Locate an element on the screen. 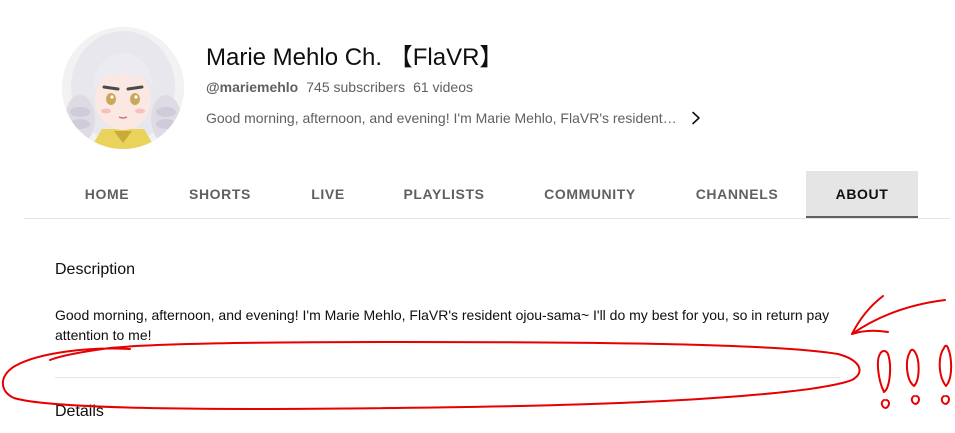 This screenshot has width=955, height=433. tab-about: ABOUT is located at coordinates (862, 194).